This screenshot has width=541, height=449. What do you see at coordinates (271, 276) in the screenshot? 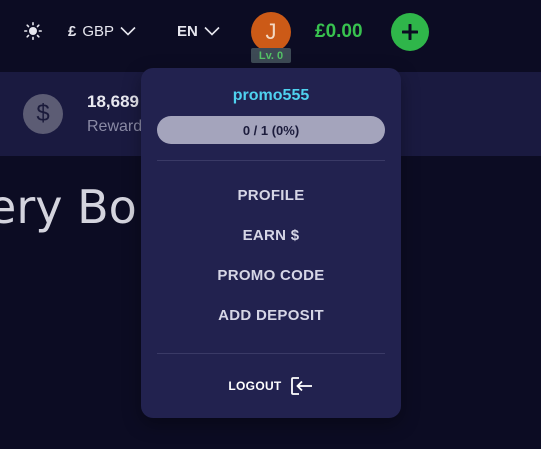
I see `menu-item-promo-code: PROMO CODE` at bounding box center [271, 276].